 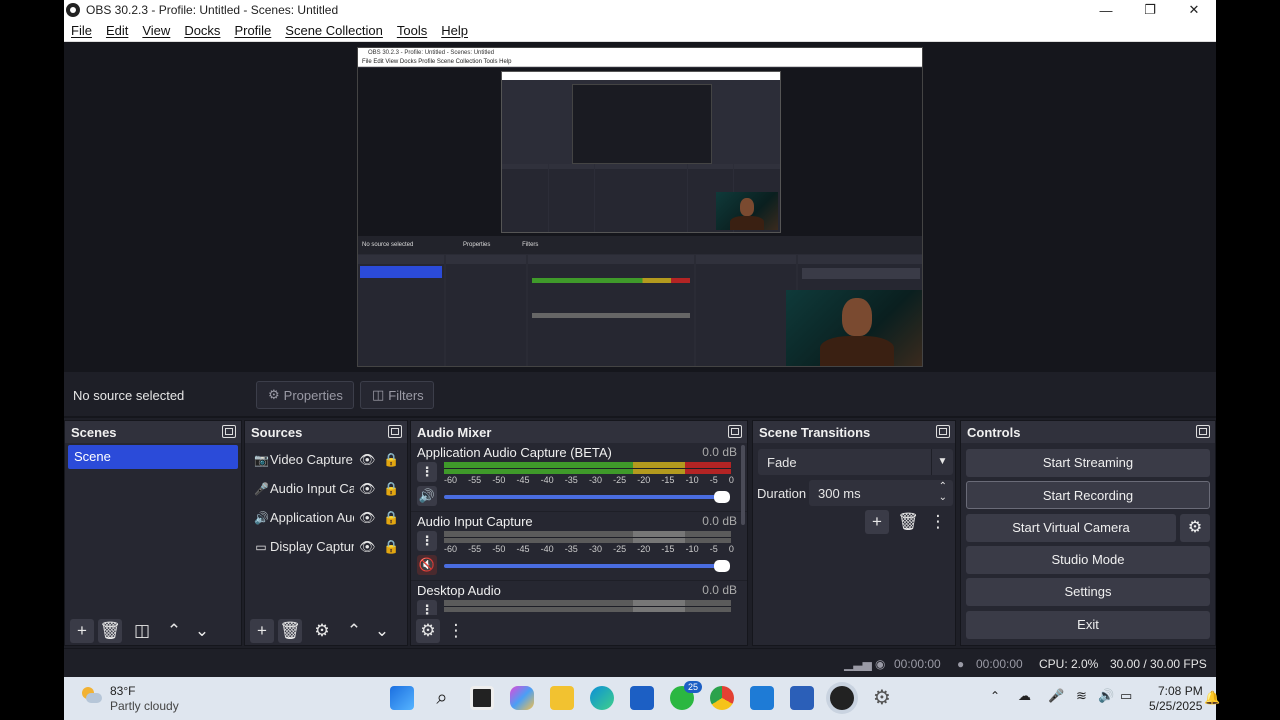 What do you see at coordinates (81, 30) in the screenshot?
I see `menu-file: File` at bounding box center [81, 30].